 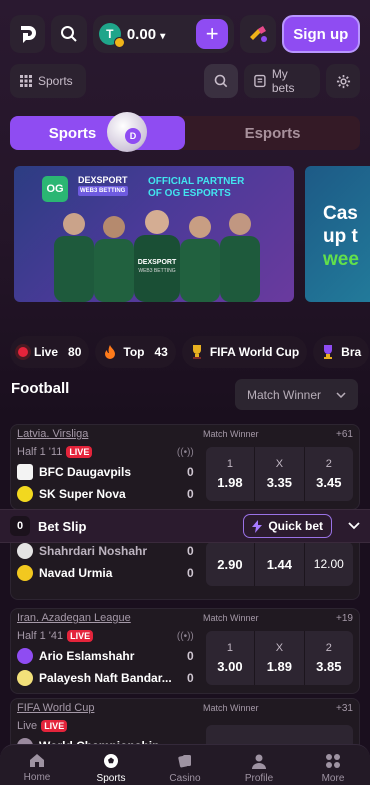 I want to click on nav-home: Home, so click(x=37, y=765).